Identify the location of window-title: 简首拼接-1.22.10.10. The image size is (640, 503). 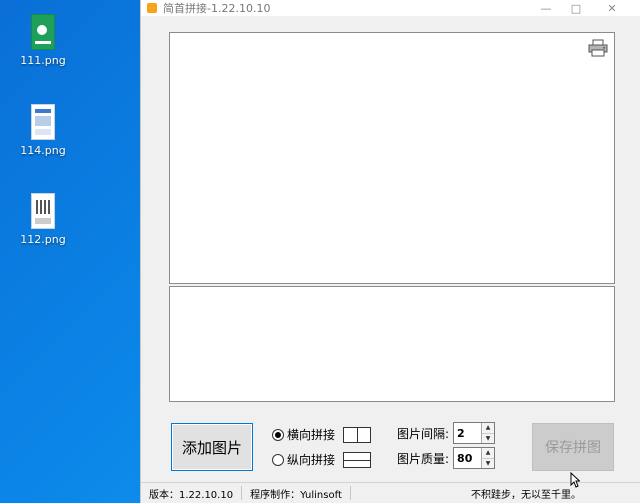
(217, 8).